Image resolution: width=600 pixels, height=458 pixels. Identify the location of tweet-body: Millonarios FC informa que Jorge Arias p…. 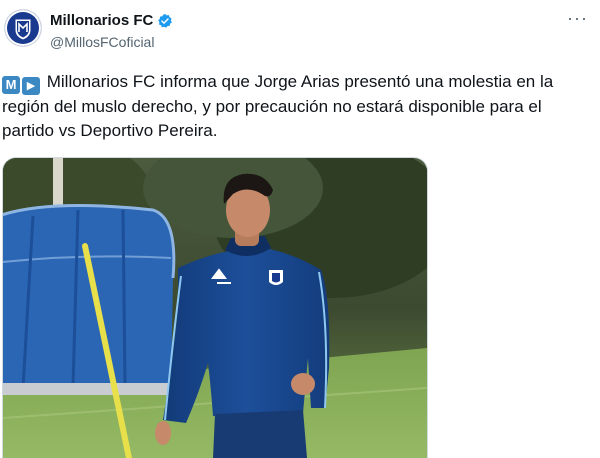
(278, 106).